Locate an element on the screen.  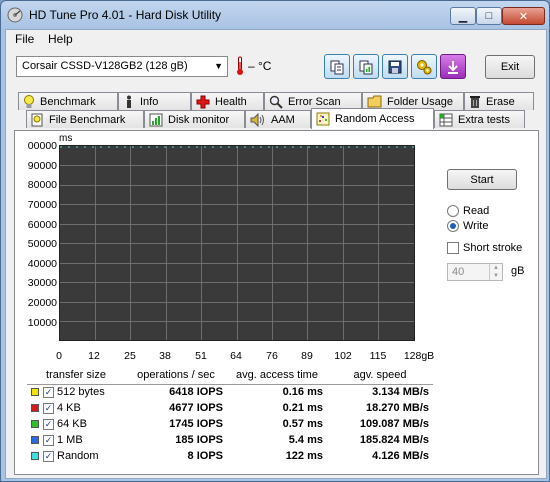
column-header: transfer size is located at coordinates (76, 376).